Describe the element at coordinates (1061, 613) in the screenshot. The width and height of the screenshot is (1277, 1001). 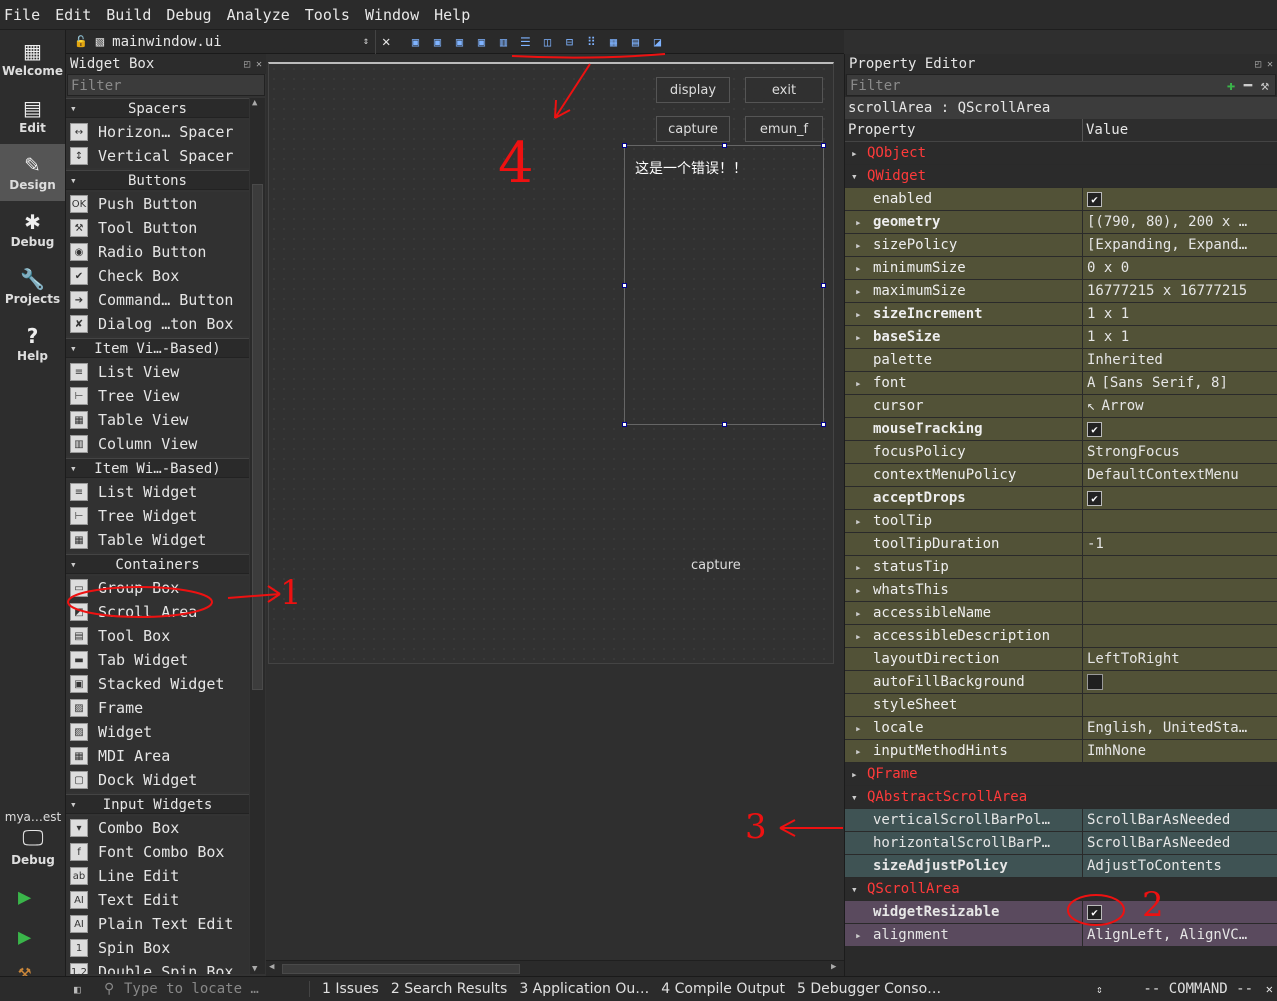
I see `property-row-accessiblename: ▸ accessibleName` at that location.